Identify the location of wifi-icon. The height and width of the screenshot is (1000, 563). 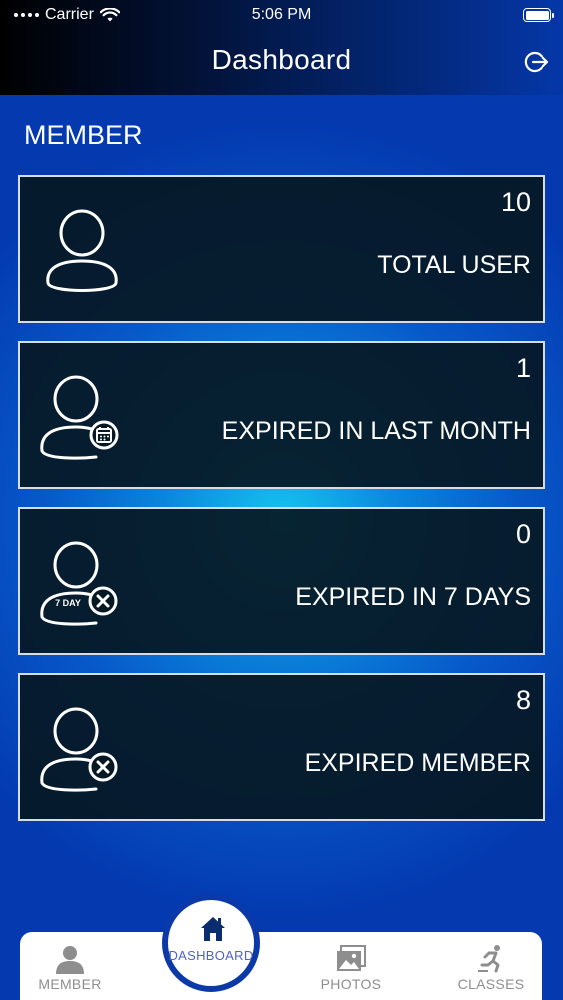
(109, 14).